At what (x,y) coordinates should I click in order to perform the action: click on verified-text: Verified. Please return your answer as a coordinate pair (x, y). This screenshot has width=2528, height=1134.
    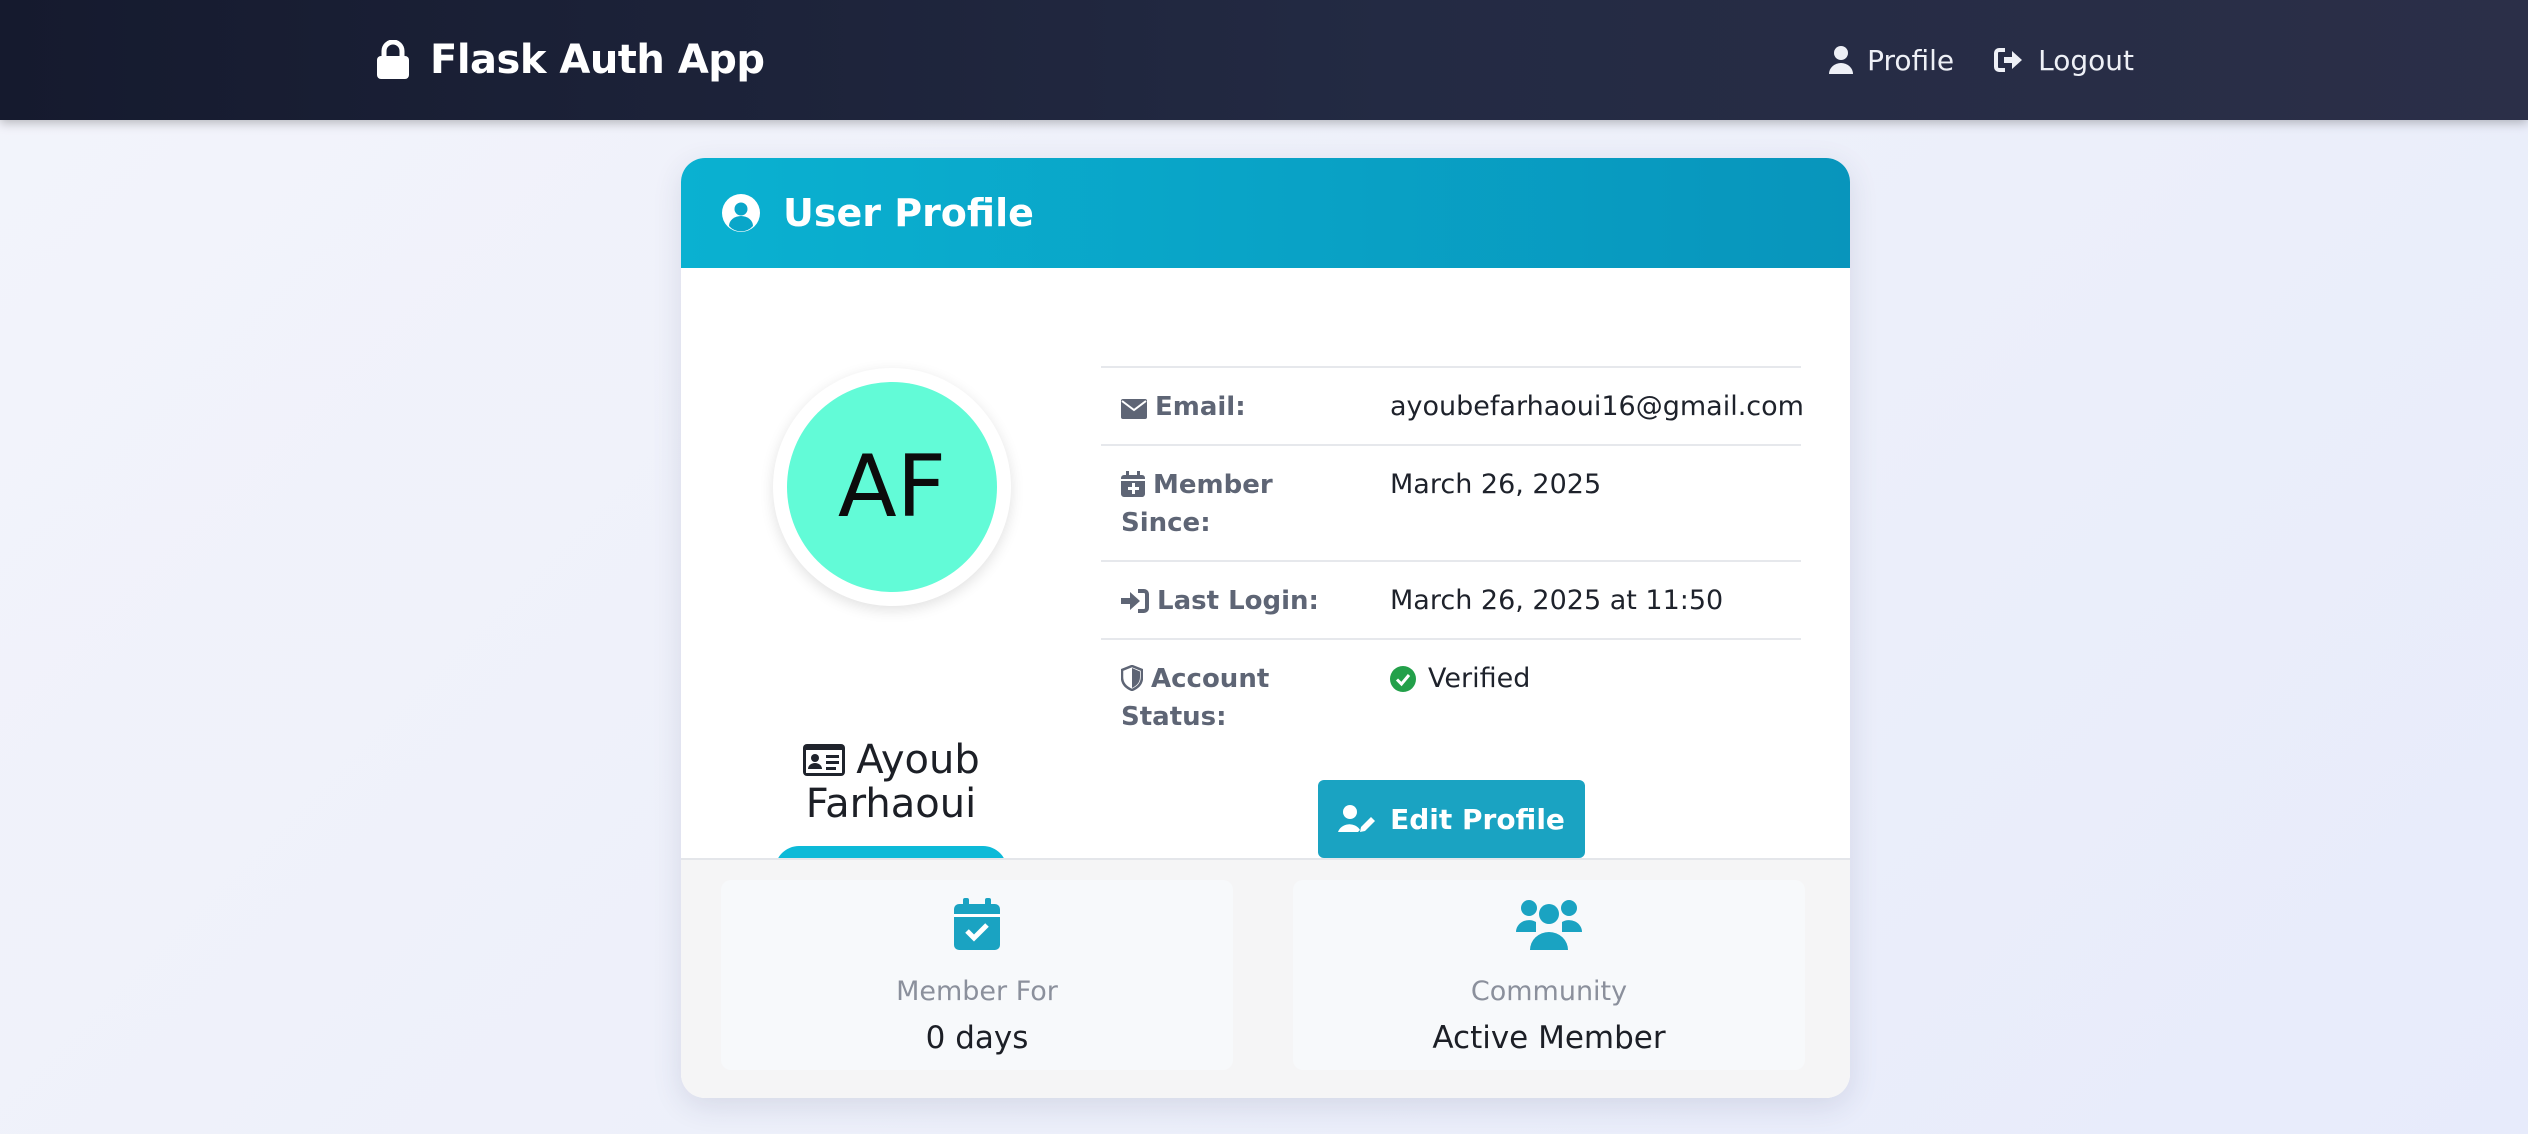
    Looking at the image, I should click on (1479, 678).